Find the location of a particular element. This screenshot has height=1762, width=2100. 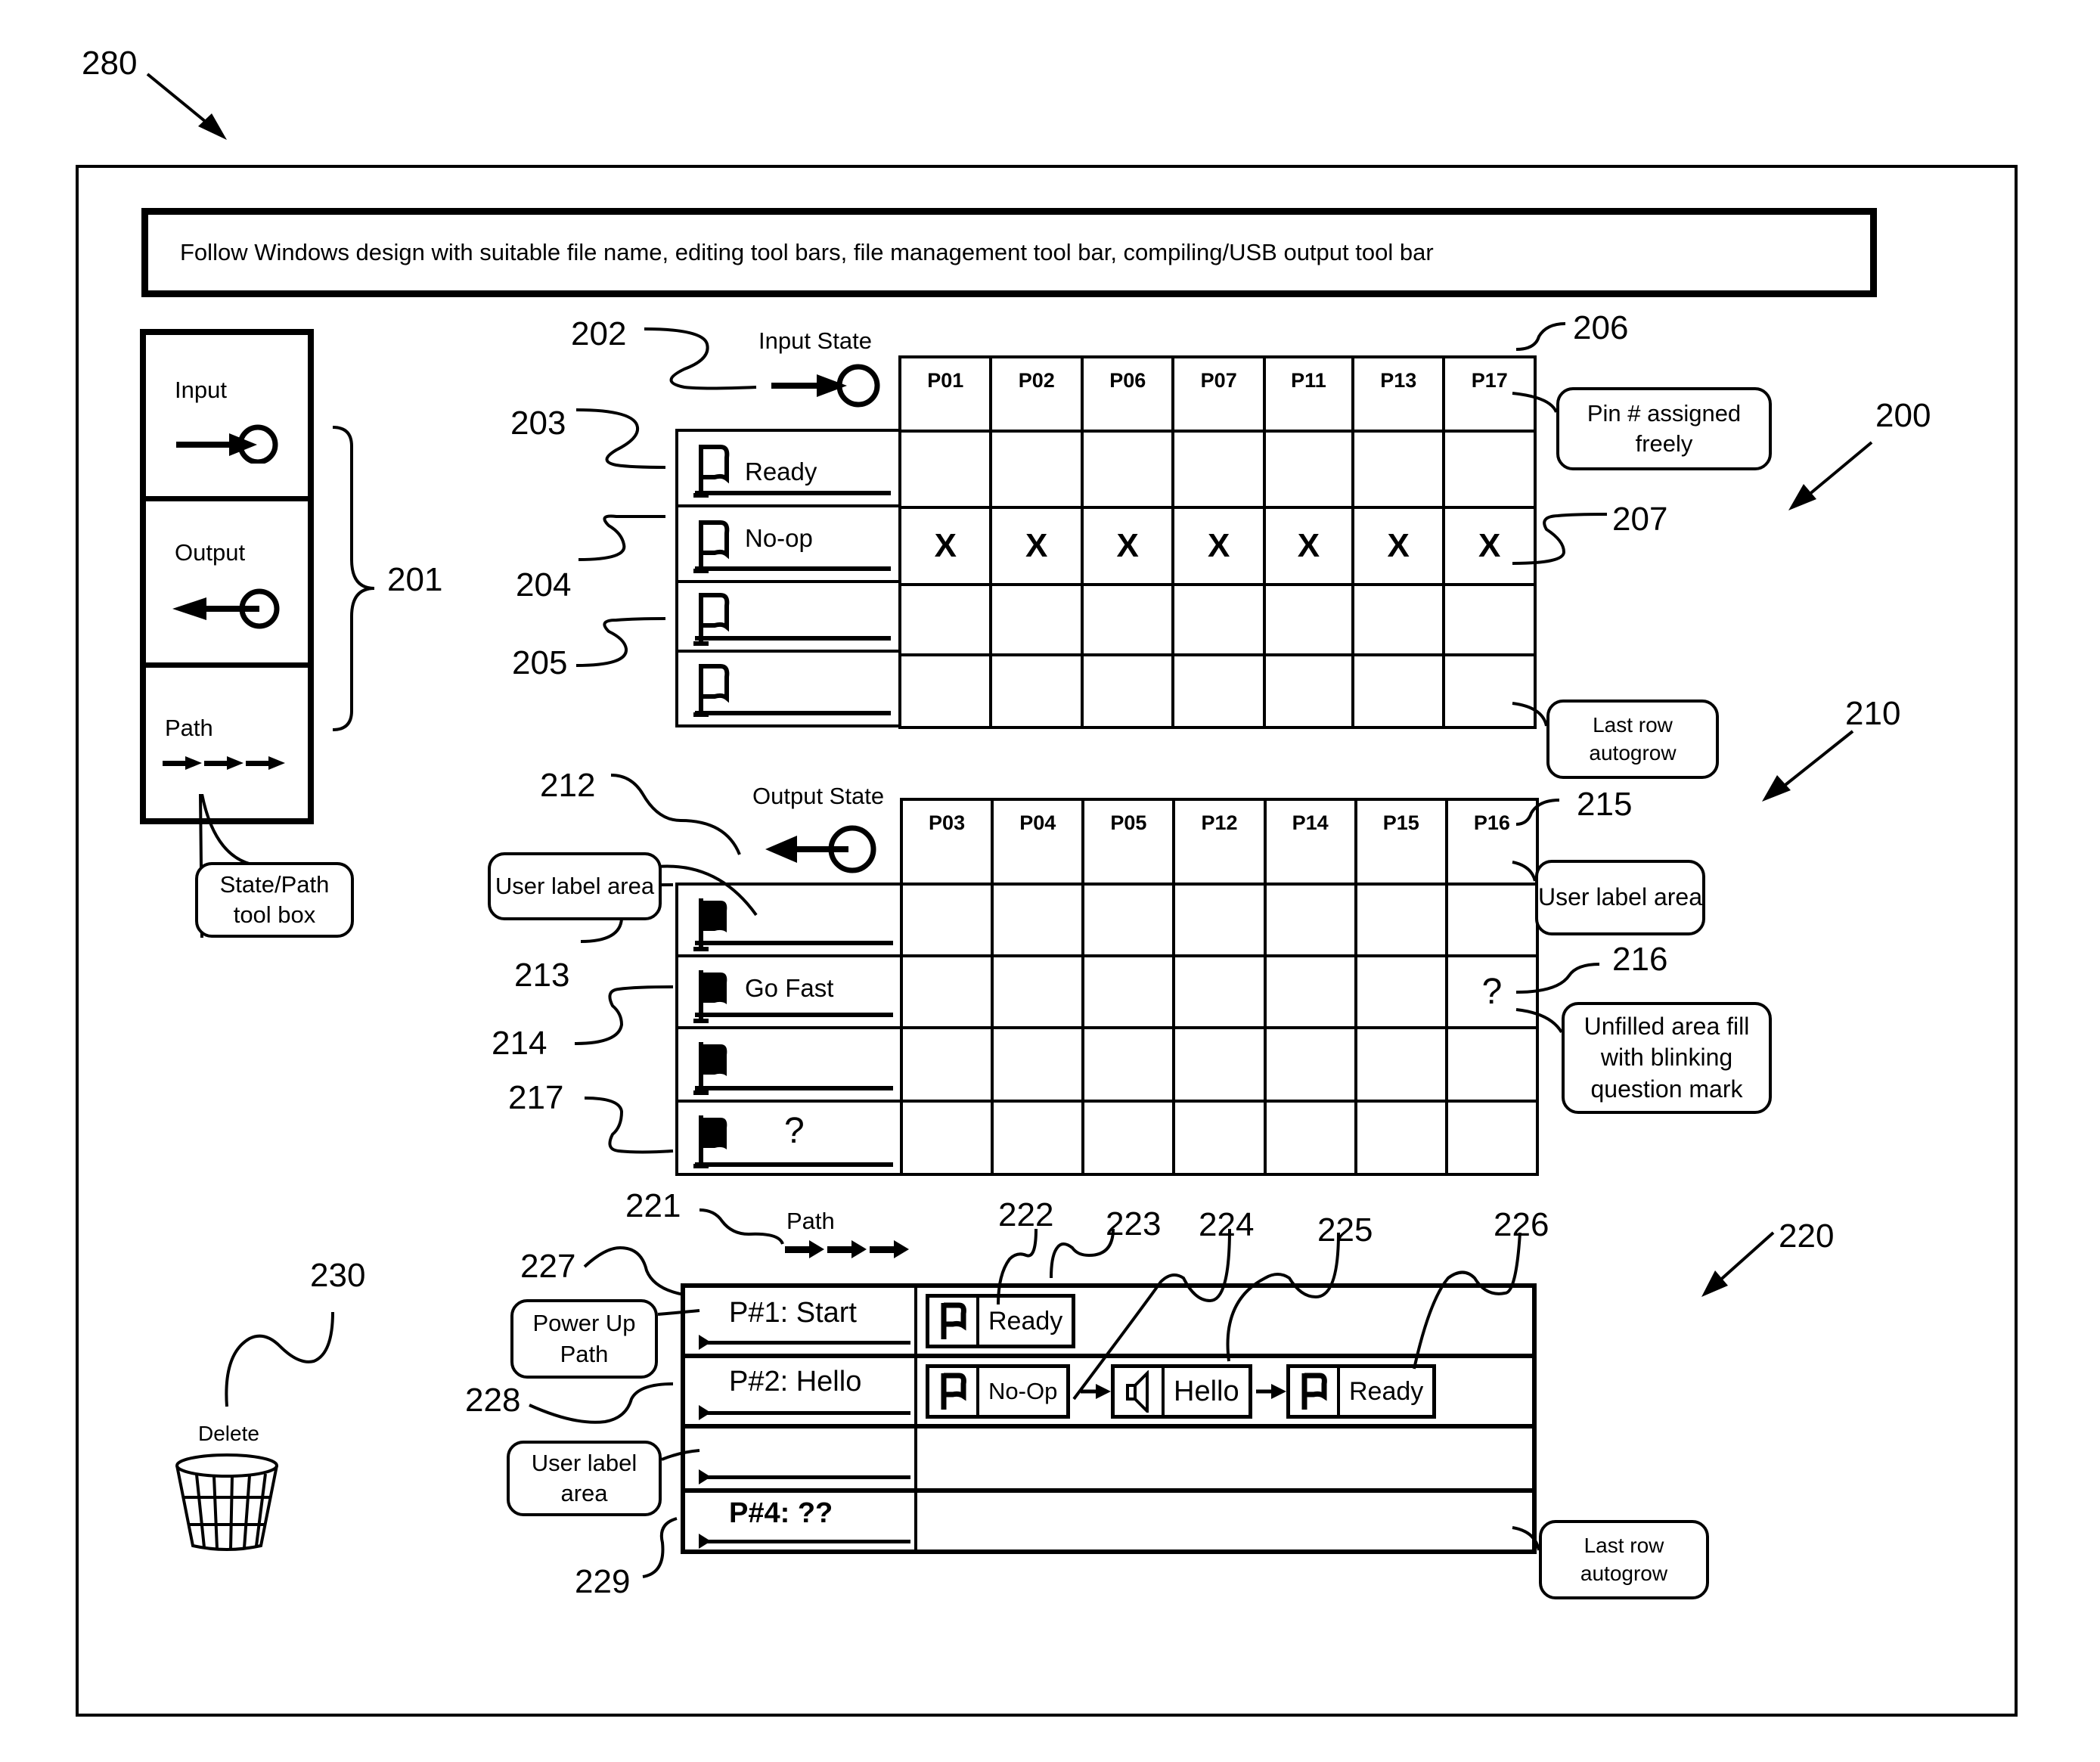

tool-label: Path is located at coordinates (189, 728).